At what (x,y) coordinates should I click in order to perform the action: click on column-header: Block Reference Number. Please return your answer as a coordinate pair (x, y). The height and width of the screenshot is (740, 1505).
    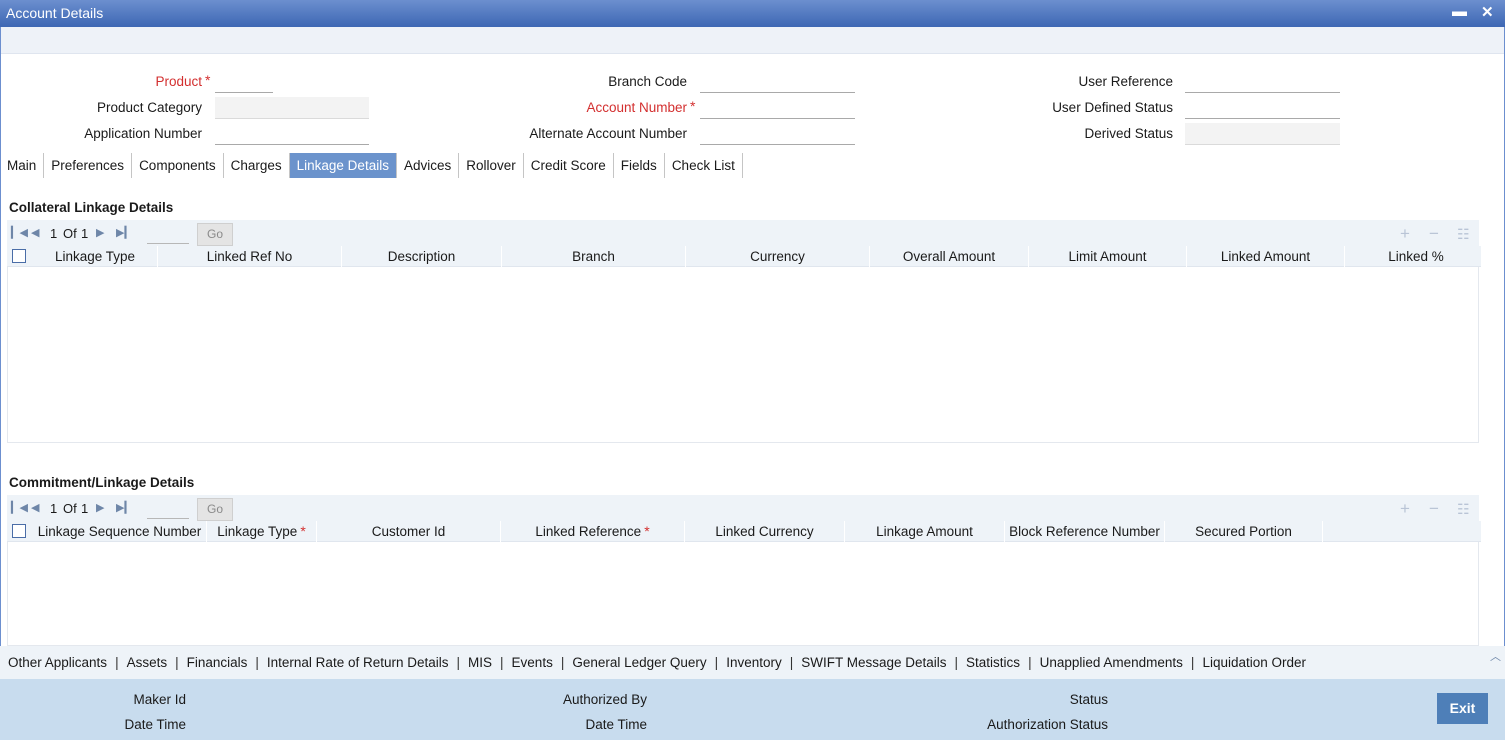
    Looking at the image, I should click on (1085, 531).